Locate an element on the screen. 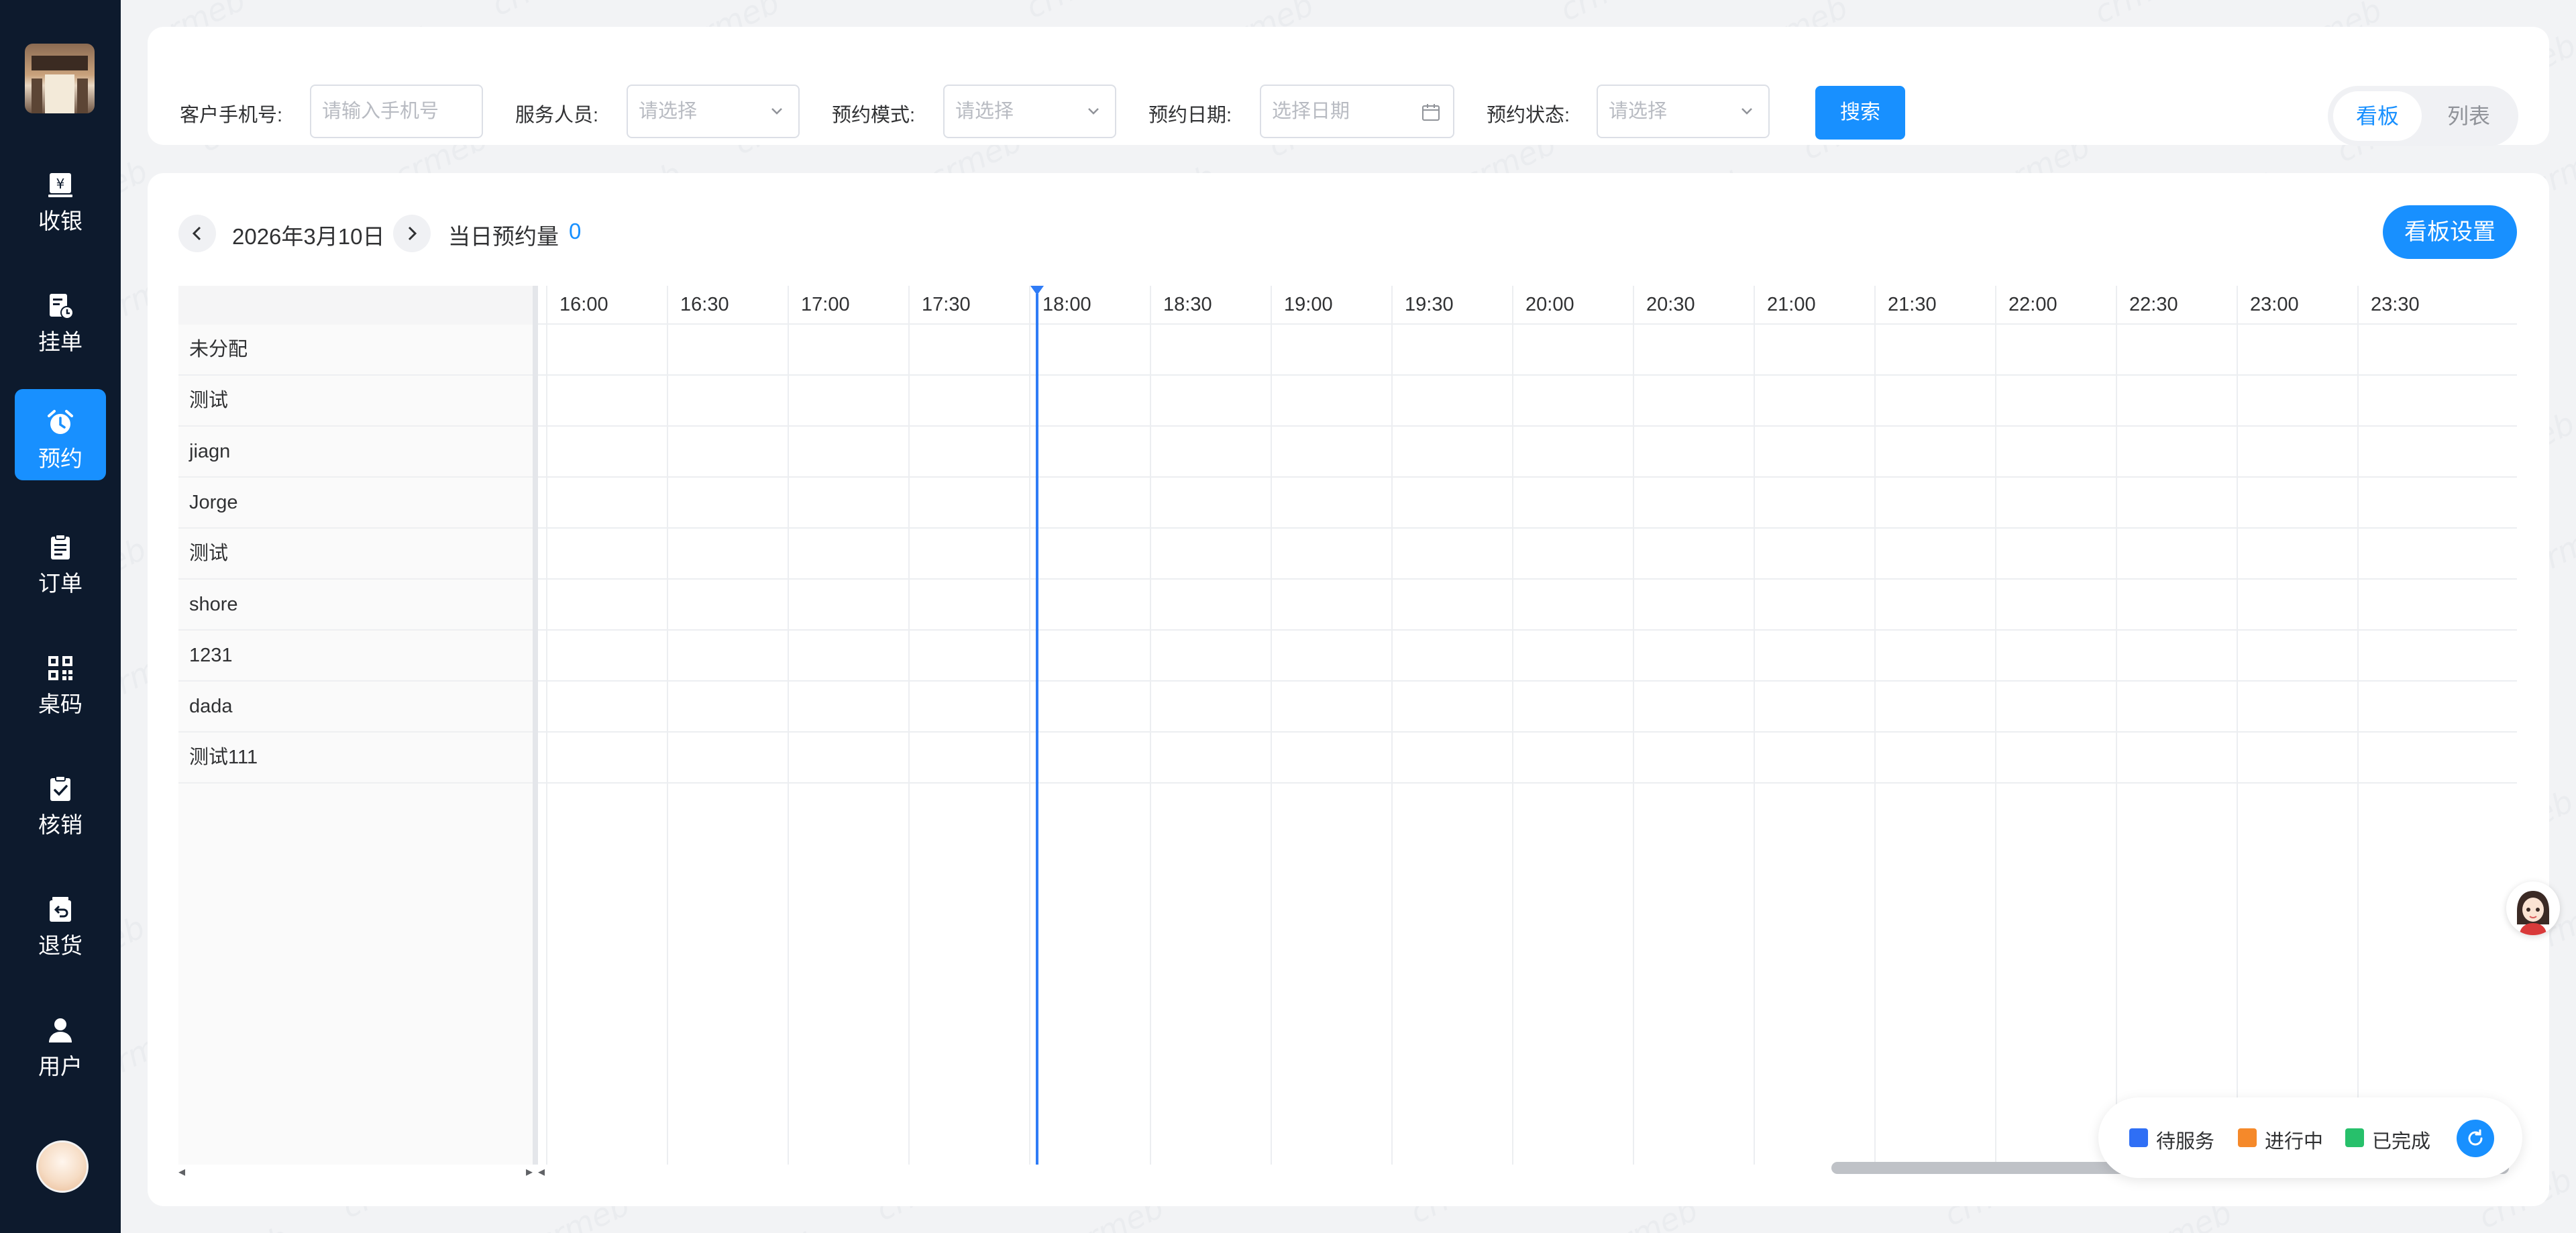 Image resolution: width=2576 pixels, height=1233 pixels. staff-row: 测试111 is located at coordinates (355, 759).